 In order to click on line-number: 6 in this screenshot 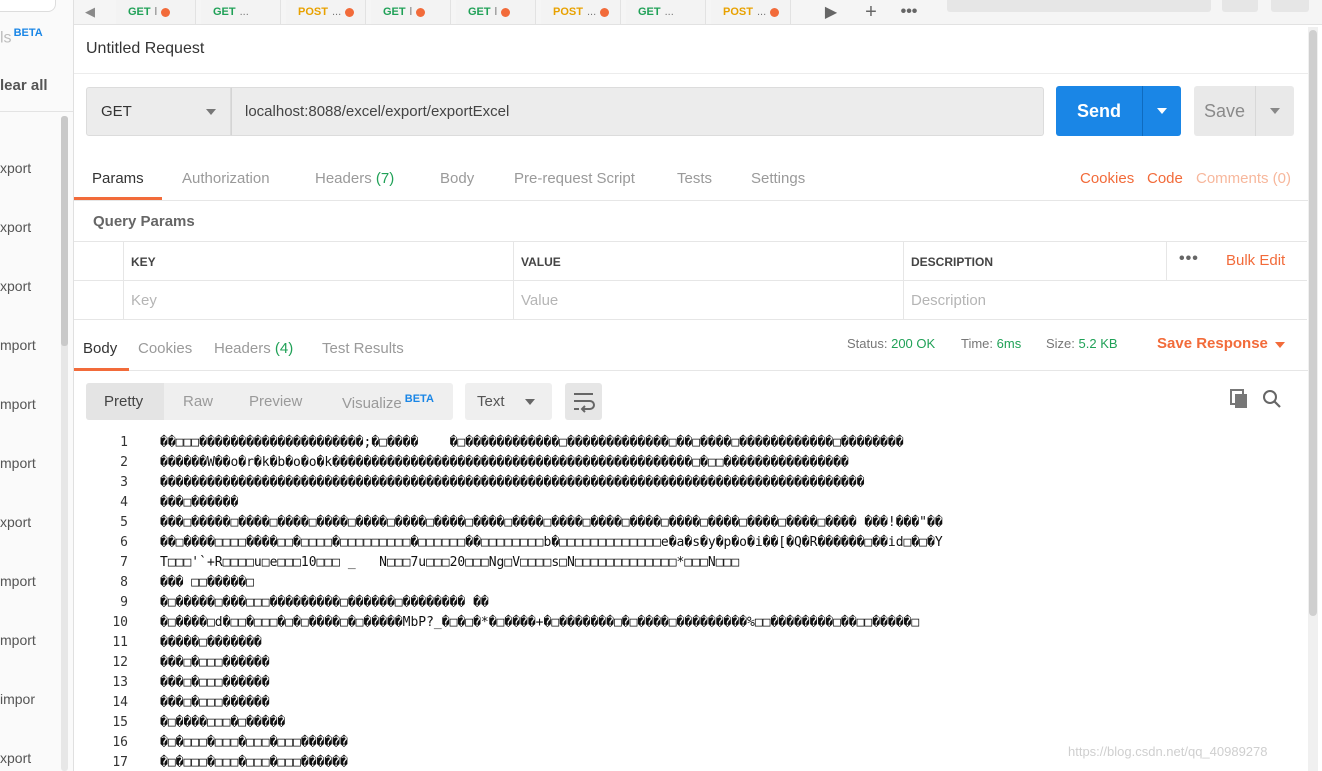, I will do `click(124, 542)`.